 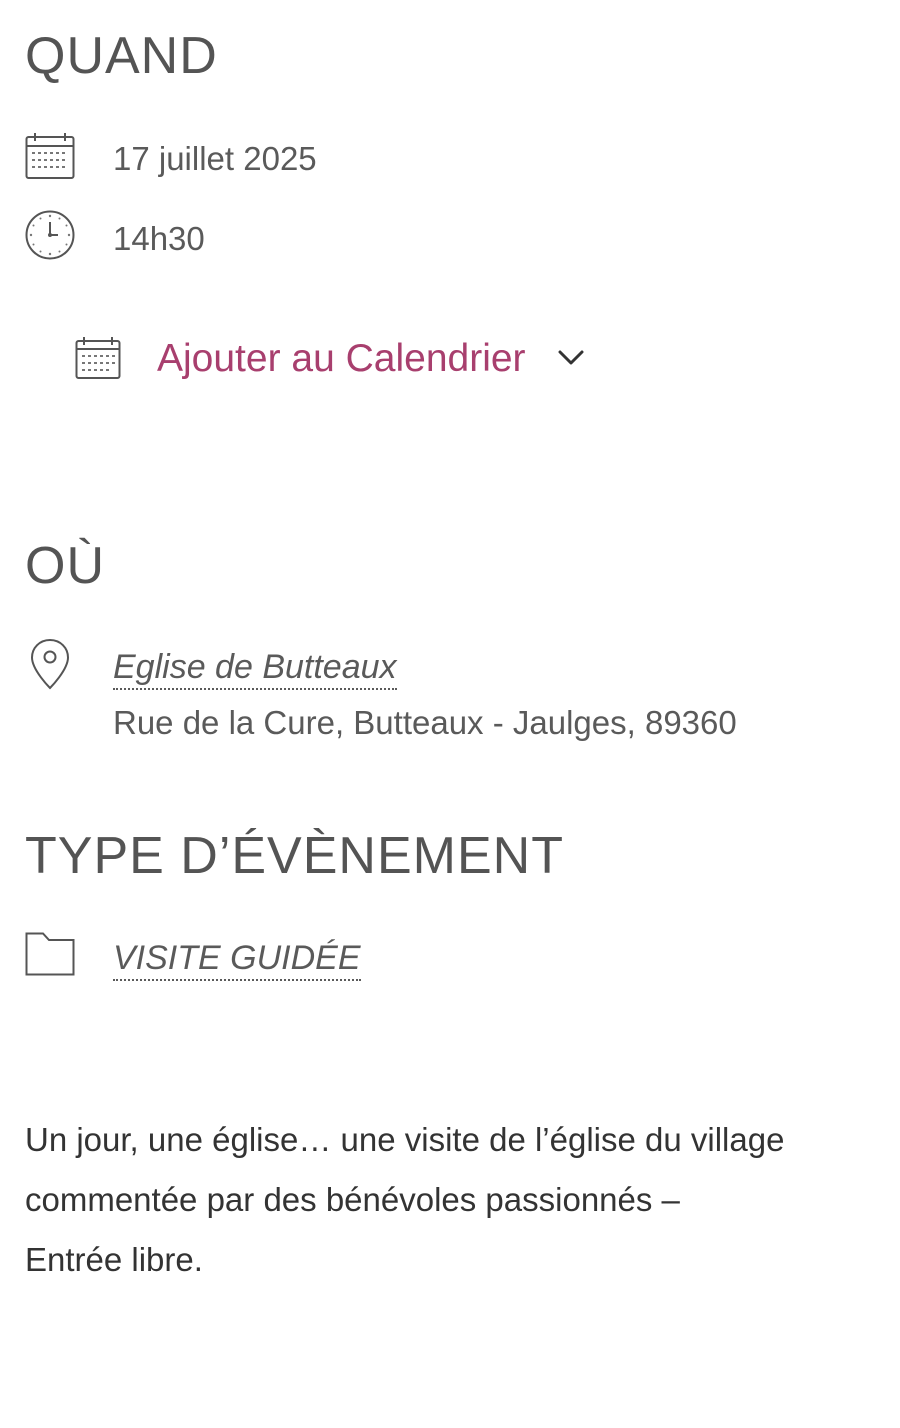 I want to click on event-category-link: VISITE GUIDÉE, so click(x=237, y=960).